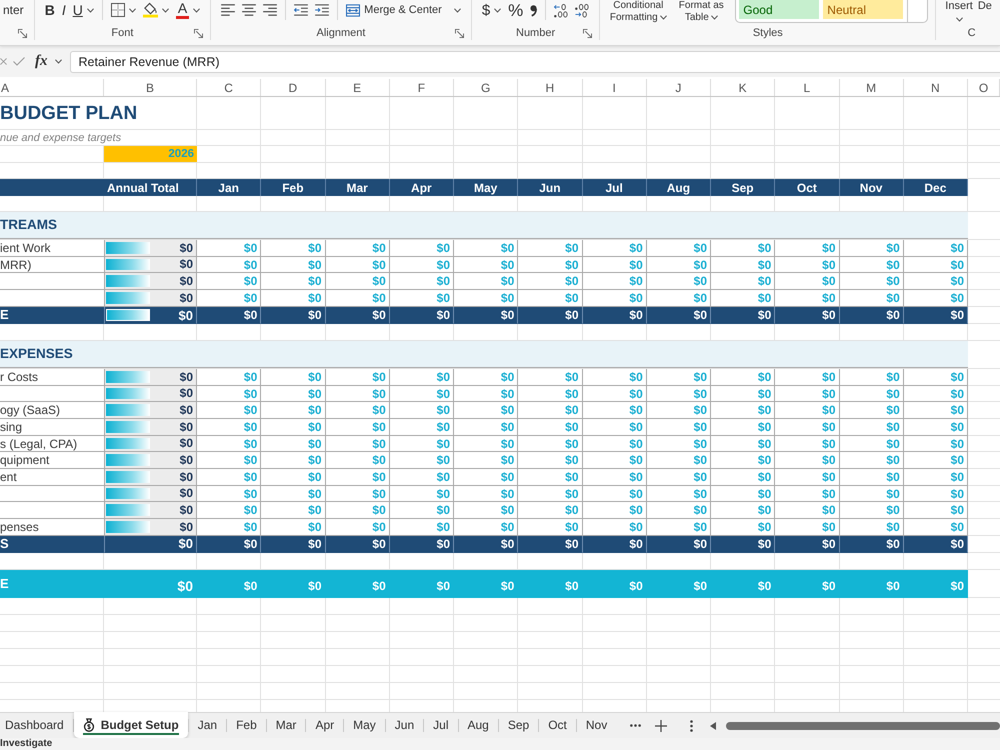 Image resolution: width=1000 pixels, height=750 pixels. What do you see at coordinates (535, 61) in the screenshot?
I see `formula-field: Retainer Revenue (MRR)` at bounding box center [535, 61].